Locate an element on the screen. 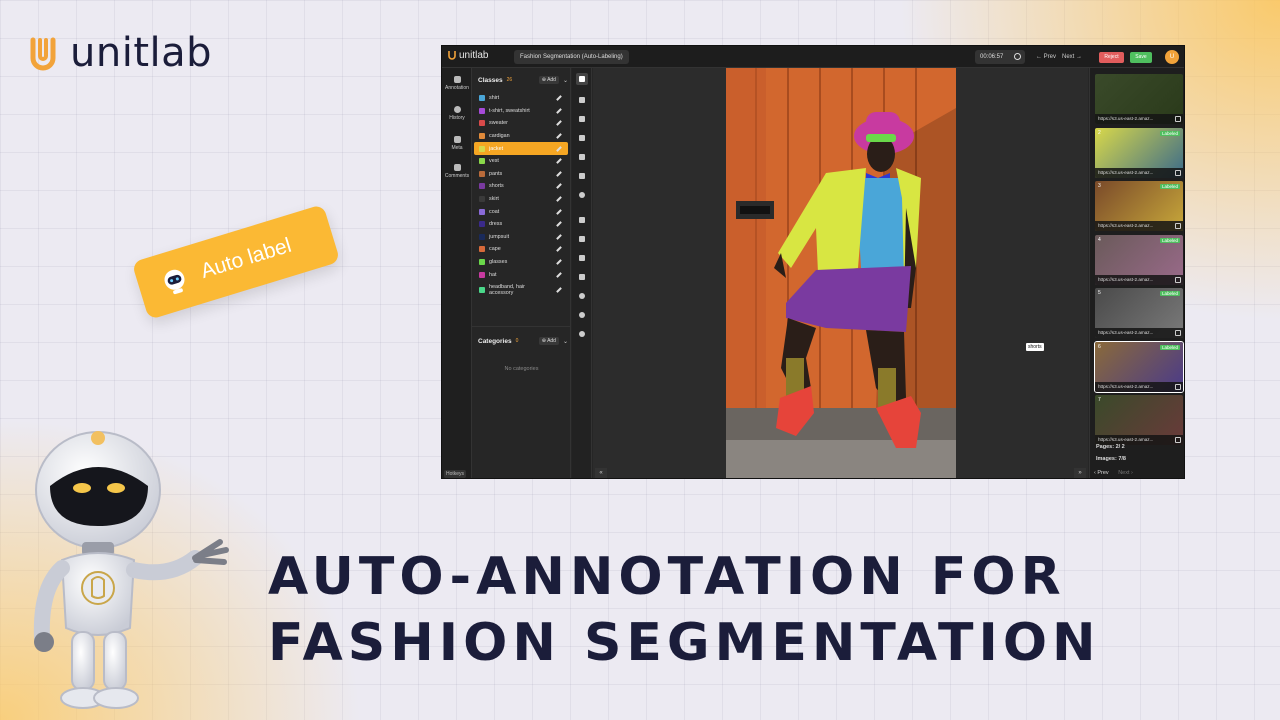 The width and height of the screenshot is (1280, 720). clock-icon is located at coordinates (1017, 56).